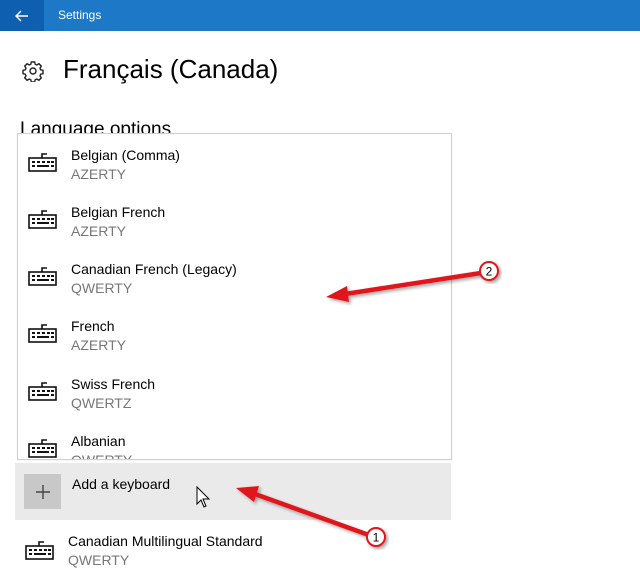  Describe the element at coordinates (118, 212) in the screenshot. I see `keyboard-name: Belgian French` at that location.